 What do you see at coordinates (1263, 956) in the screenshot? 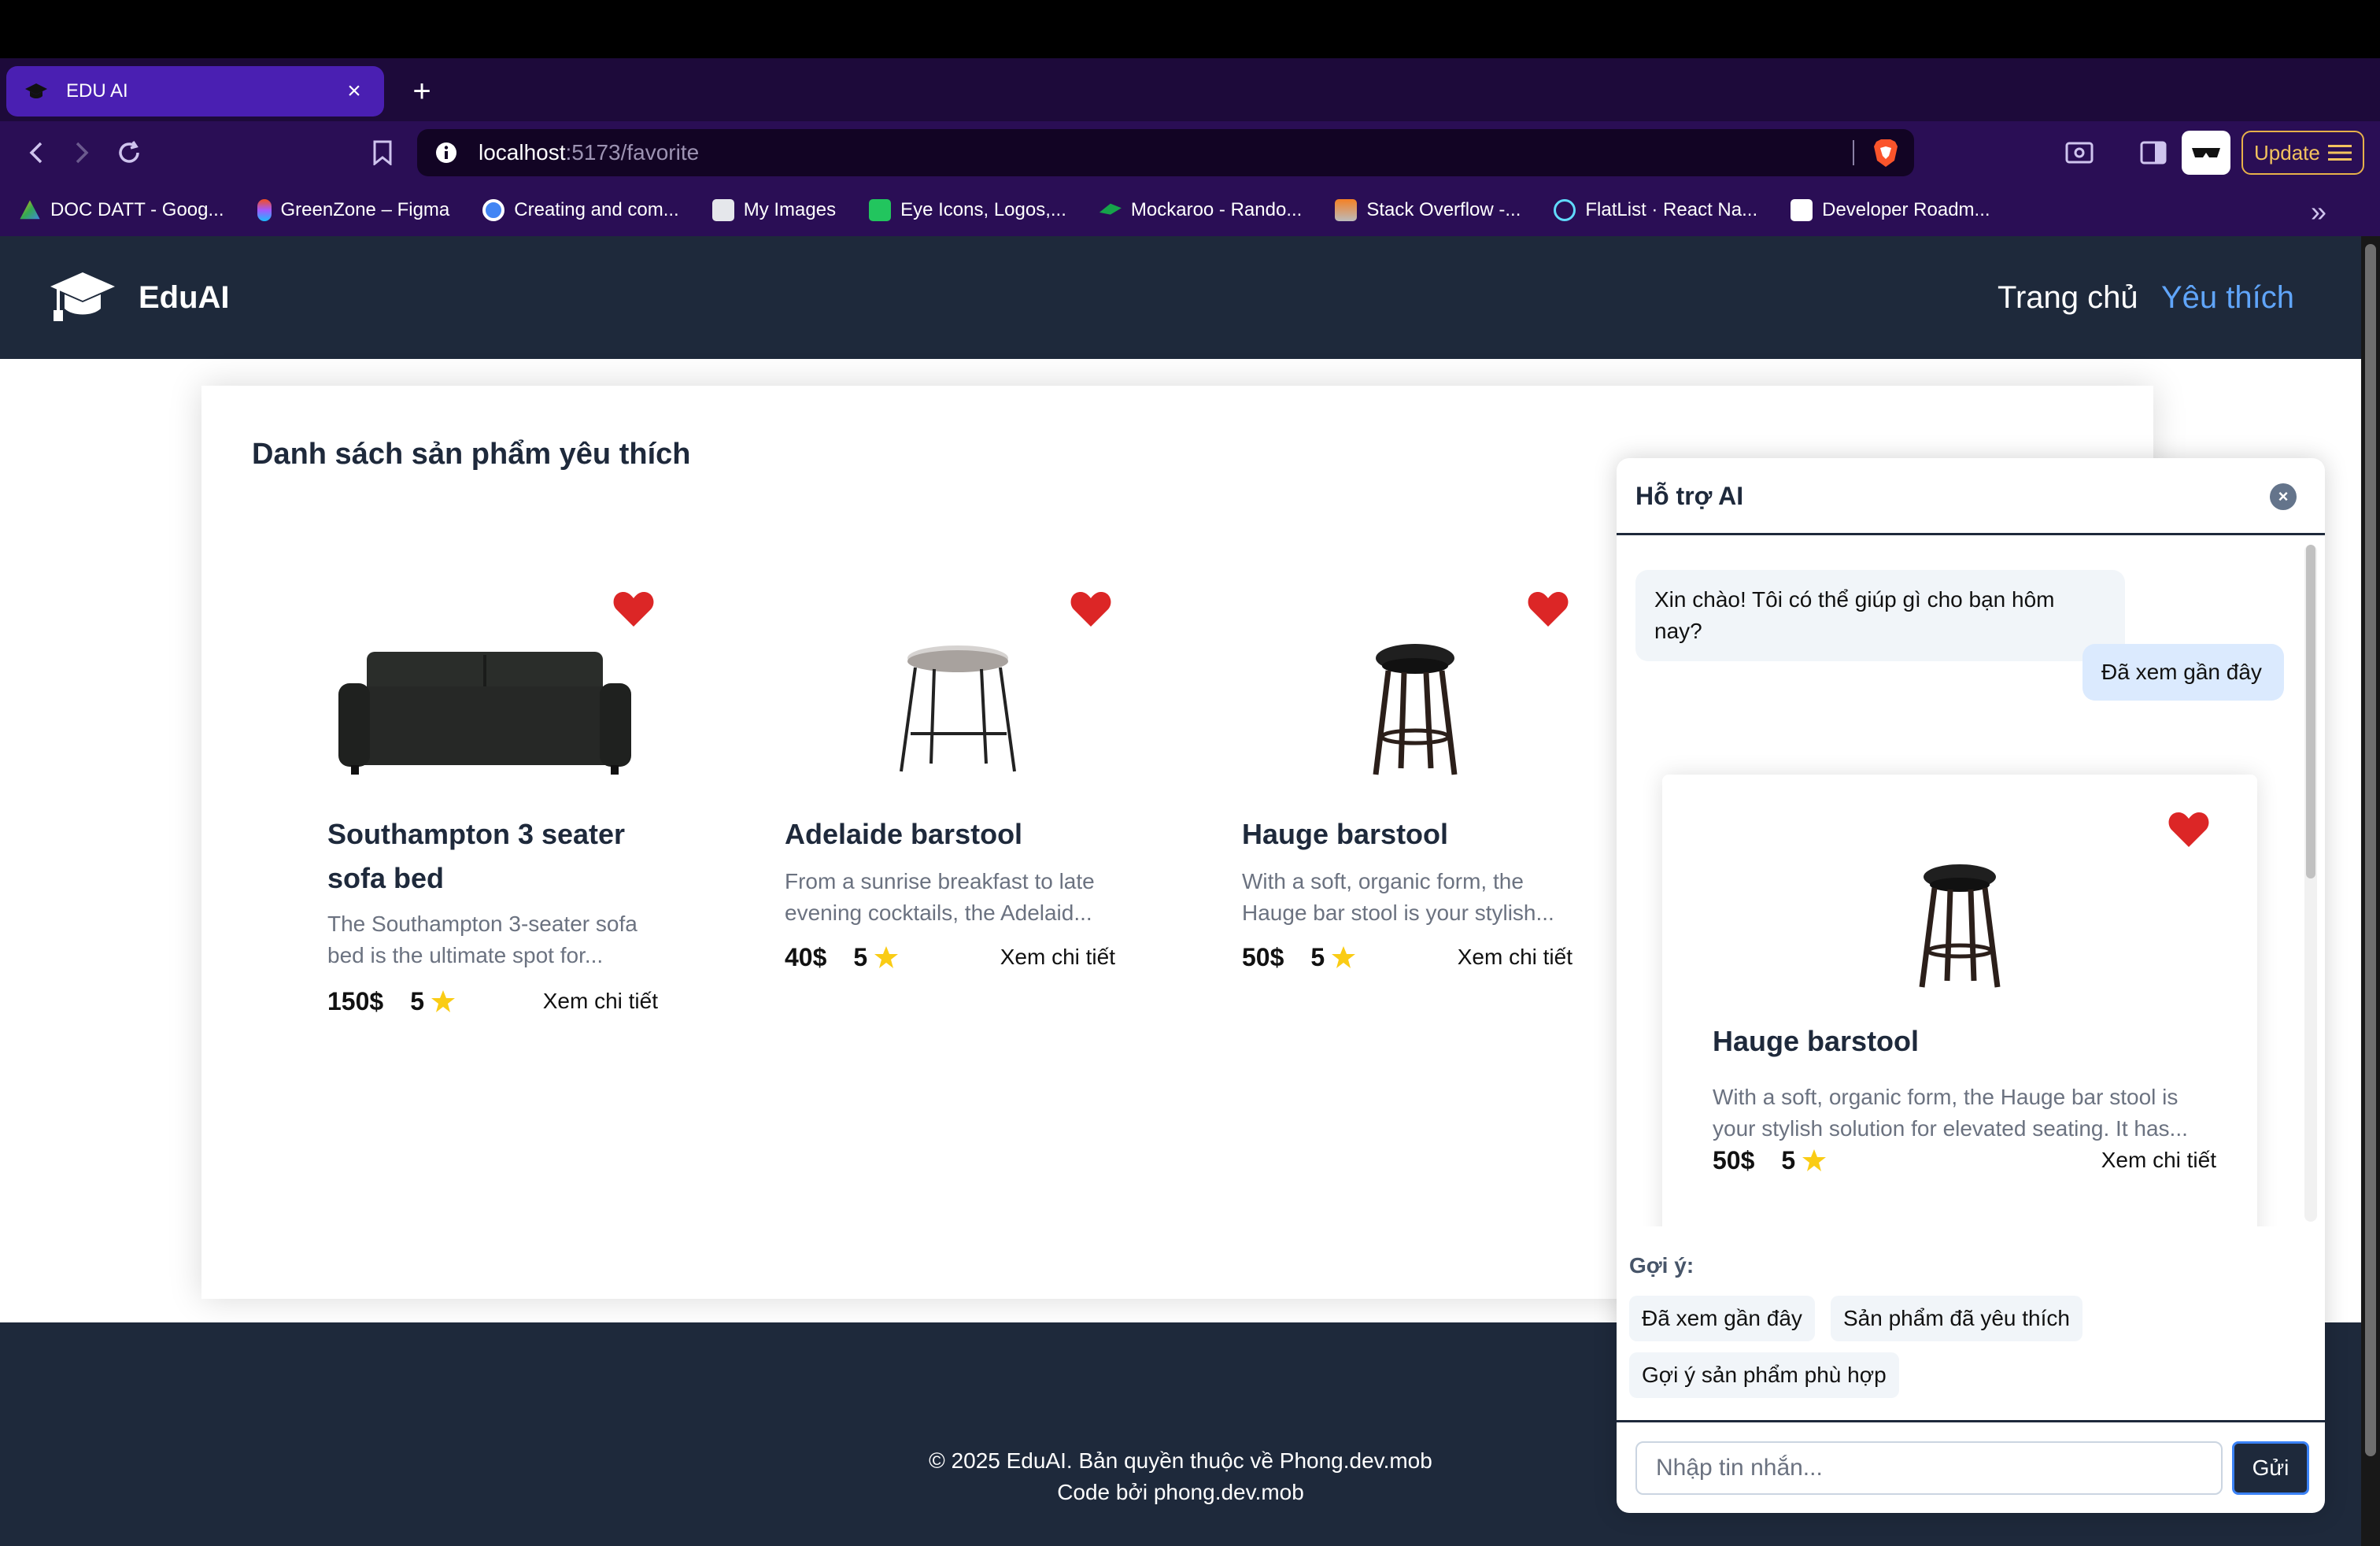
I see `product-price: 50$` at bounding box center [1263, 956].